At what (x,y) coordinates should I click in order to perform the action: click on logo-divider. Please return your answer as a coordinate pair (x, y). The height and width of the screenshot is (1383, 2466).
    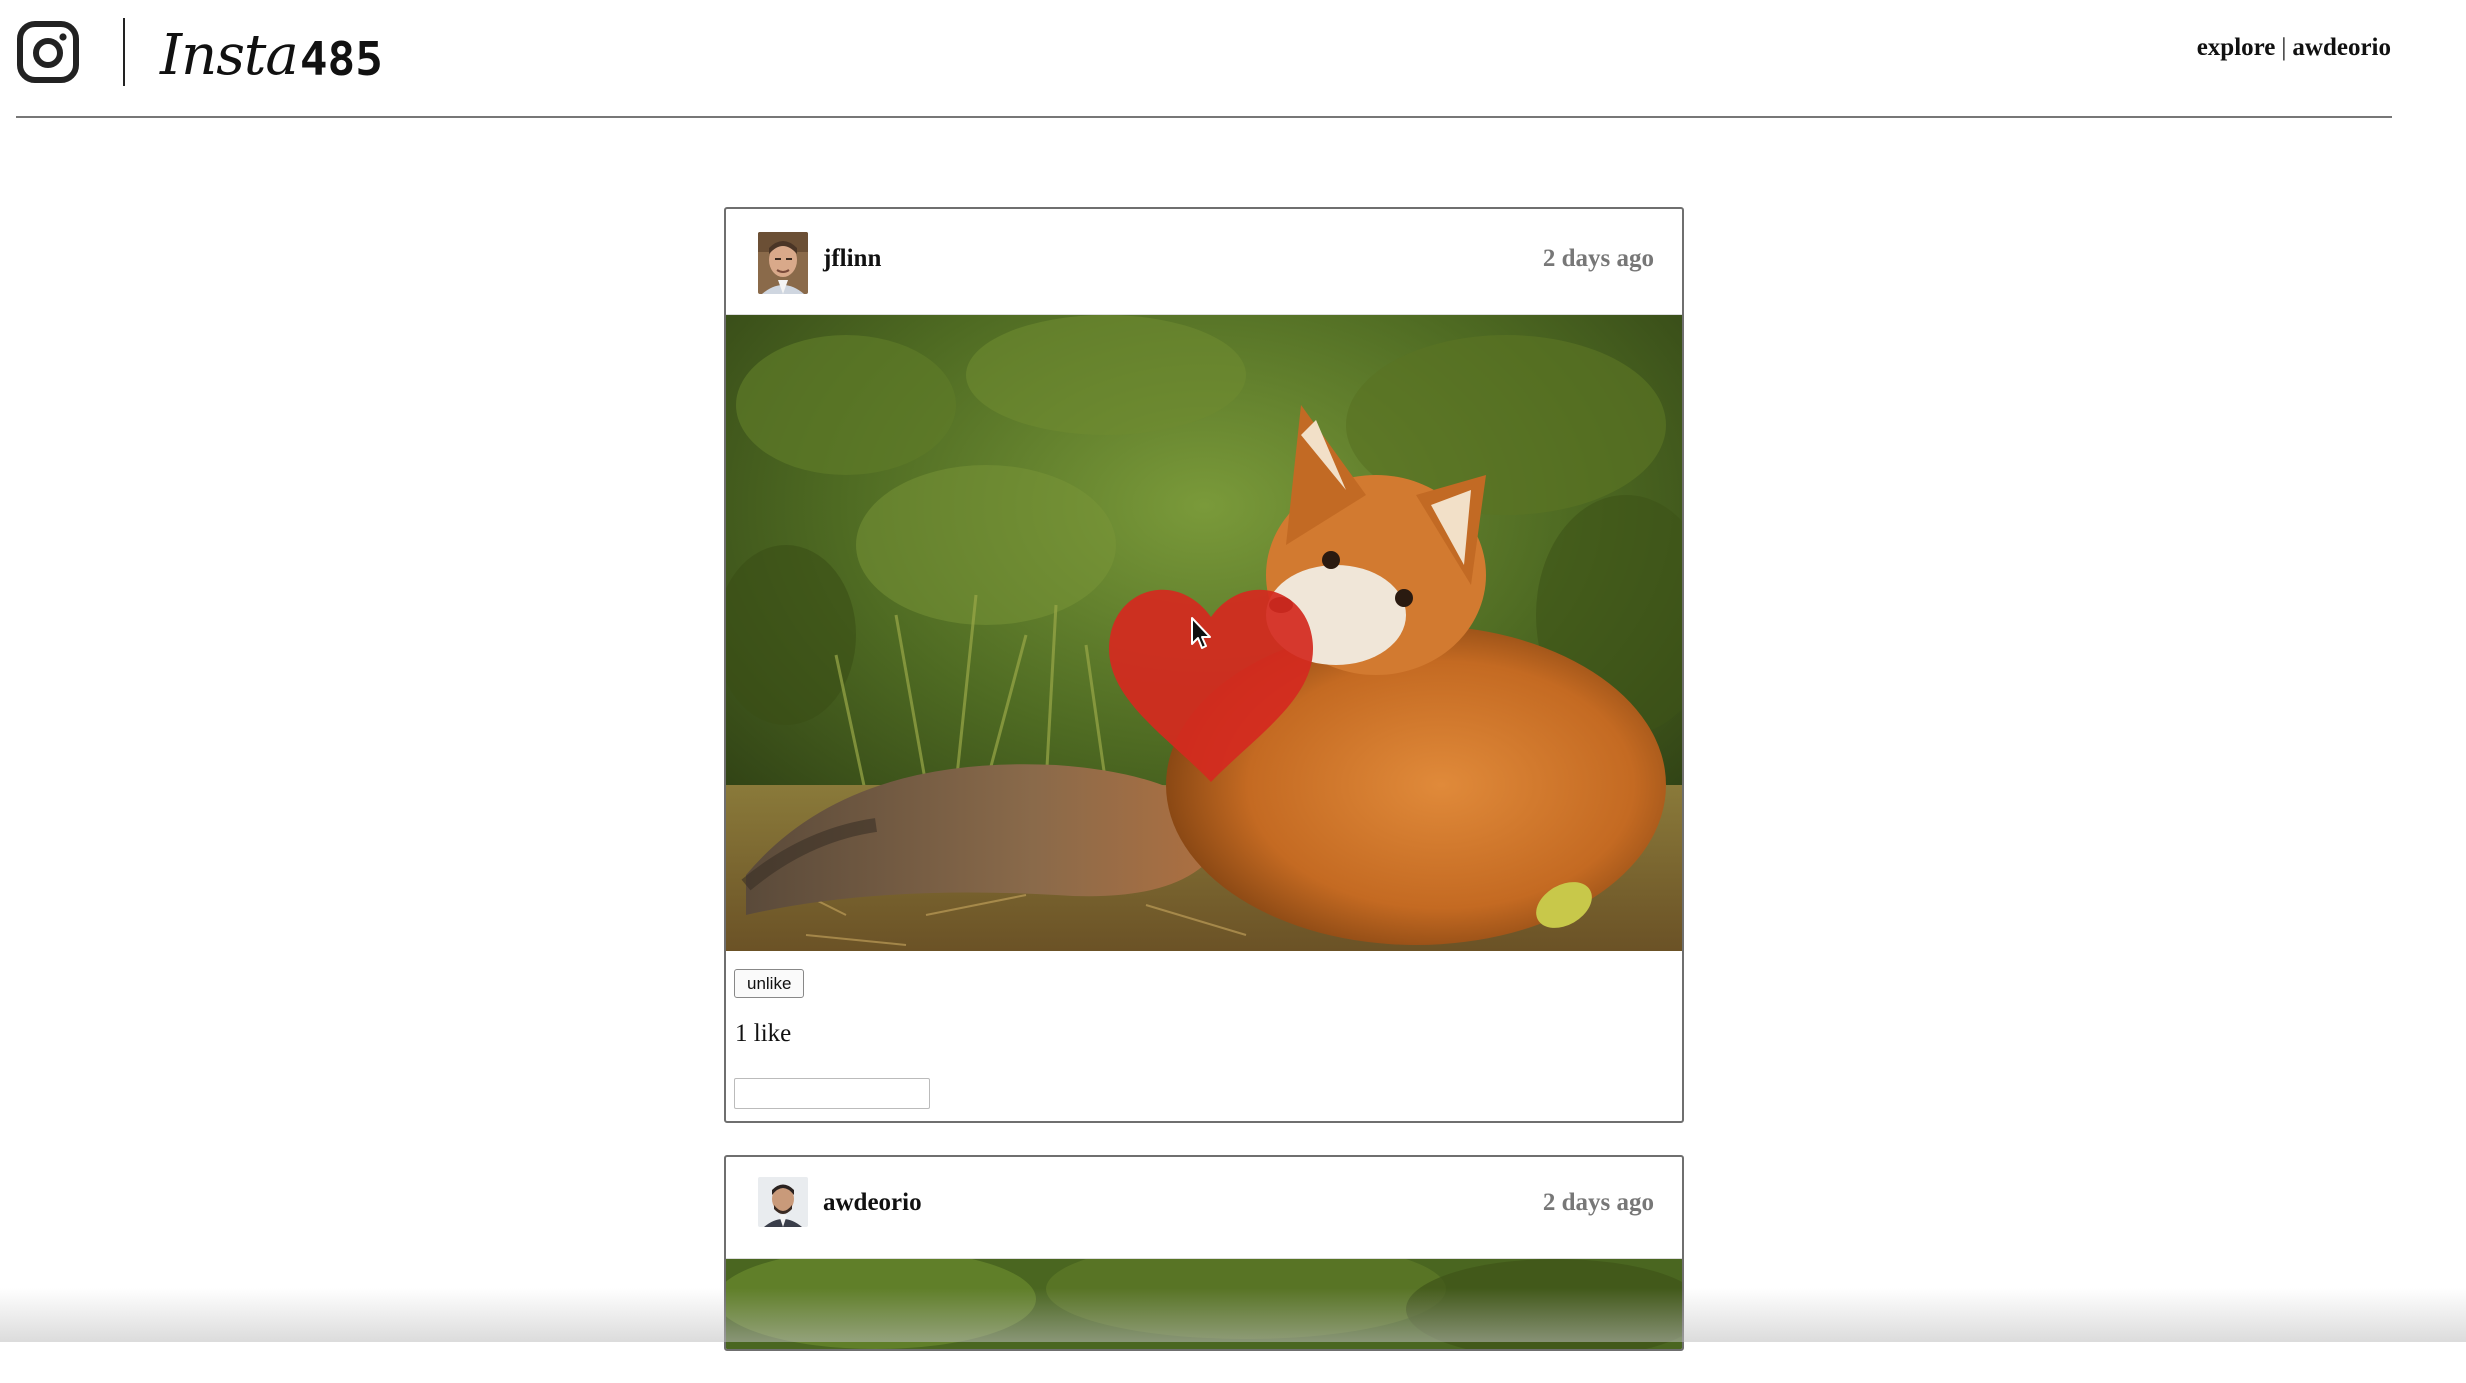
    Looking at the image, I should click on (124, 52).